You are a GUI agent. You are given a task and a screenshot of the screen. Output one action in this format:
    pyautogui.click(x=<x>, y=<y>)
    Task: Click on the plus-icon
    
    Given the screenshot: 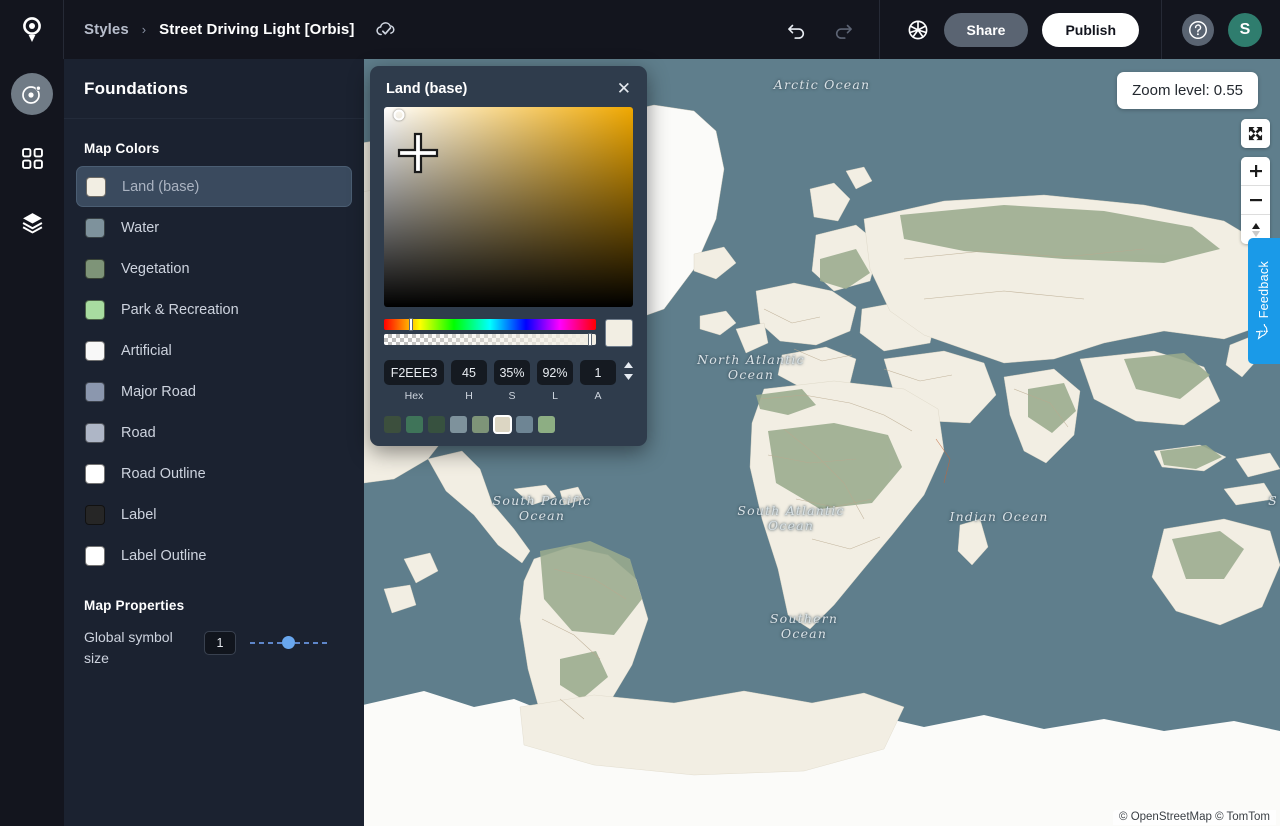 What is the action you would take?
    pyautogui.click(x=1255, y=171)
    